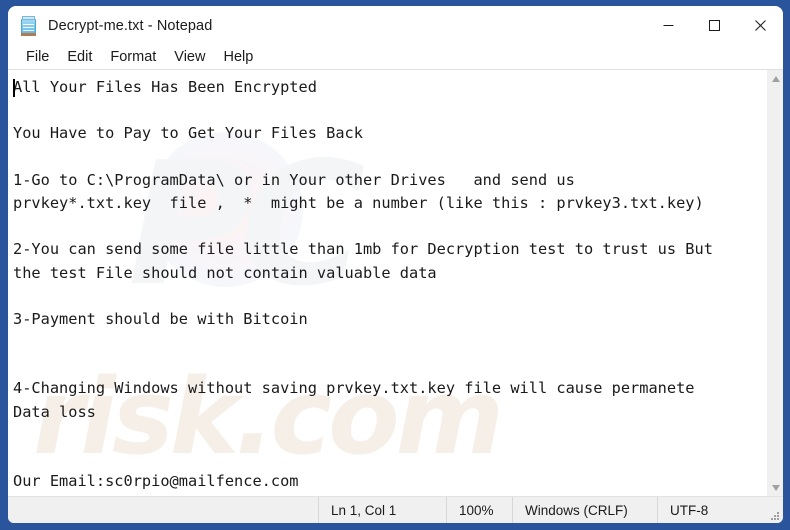  Describe the element at coordinates (395, 57) in the screenshot. I see `menu-bar: File Edit Format View Help` at that location.